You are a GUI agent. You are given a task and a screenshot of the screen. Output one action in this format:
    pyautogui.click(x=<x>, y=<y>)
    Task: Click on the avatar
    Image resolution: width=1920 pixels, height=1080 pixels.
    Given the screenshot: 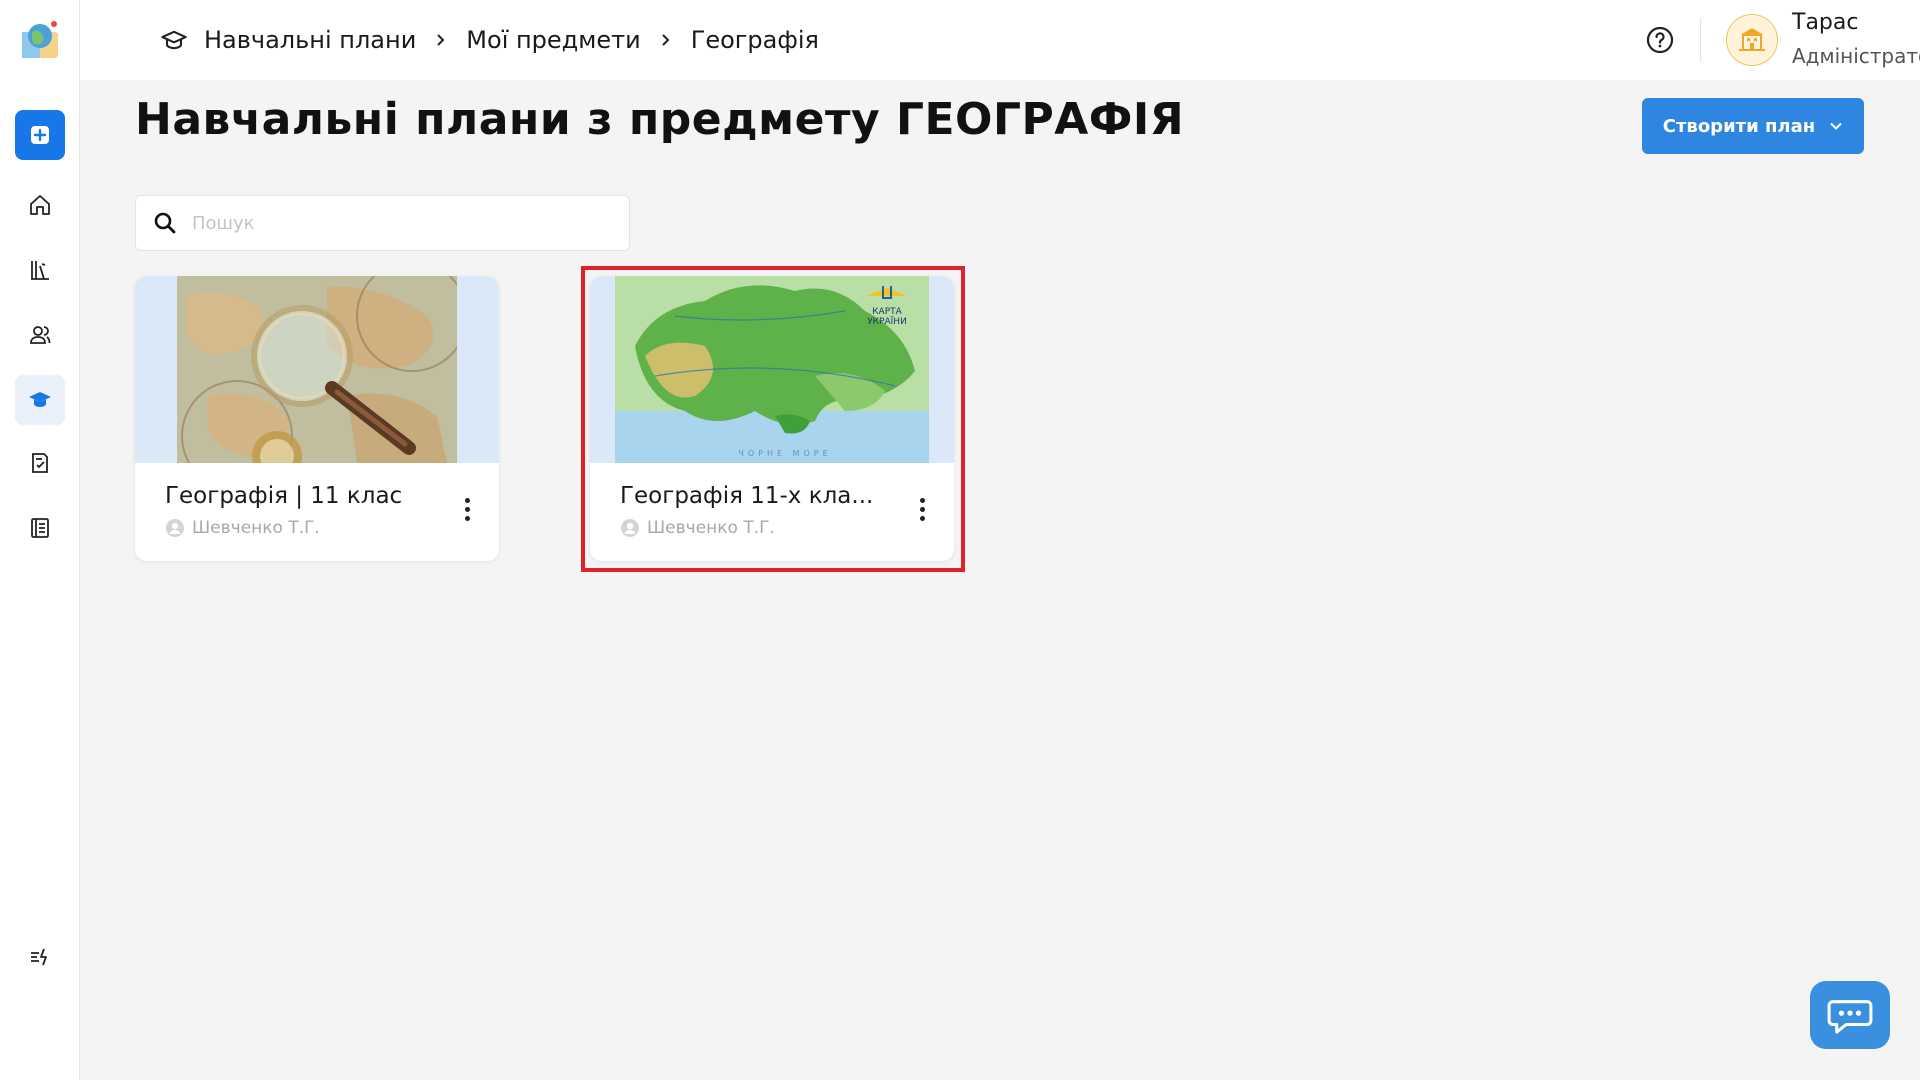 What is the action you would take?
    pyautogui.click(x=1752, y=40)
    